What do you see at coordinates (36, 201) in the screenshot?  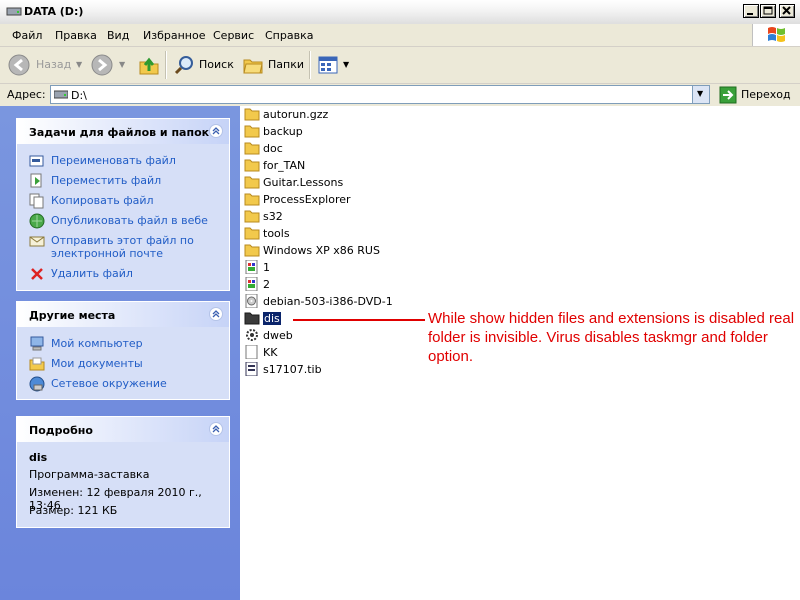 I see `copy-icon` at bounding box center [36, 201].